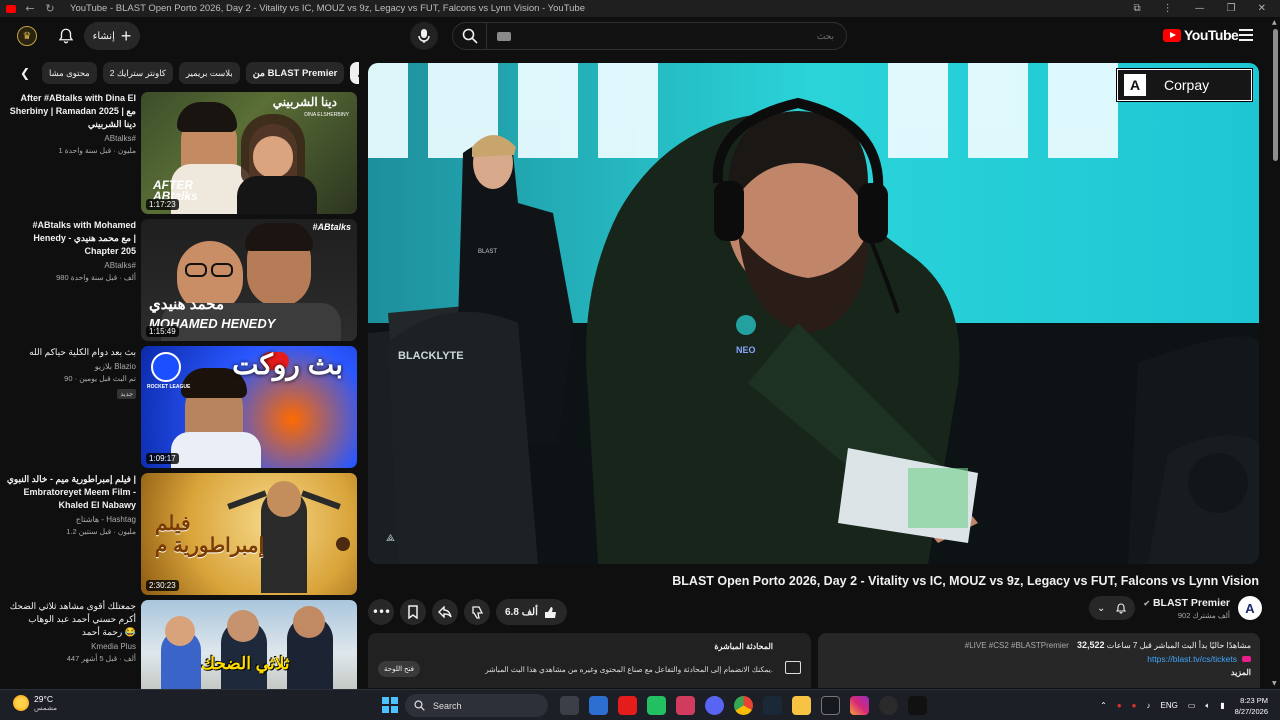  Describe the element at coordinates (1192, 705) in the screenshot. I see `network-icon: ▭` at that location.